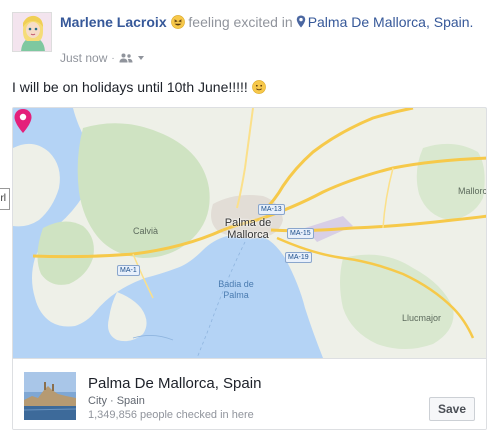 This screenshot has height=440, width=498. I want to click on place-thumbnail, so click(50, 396).